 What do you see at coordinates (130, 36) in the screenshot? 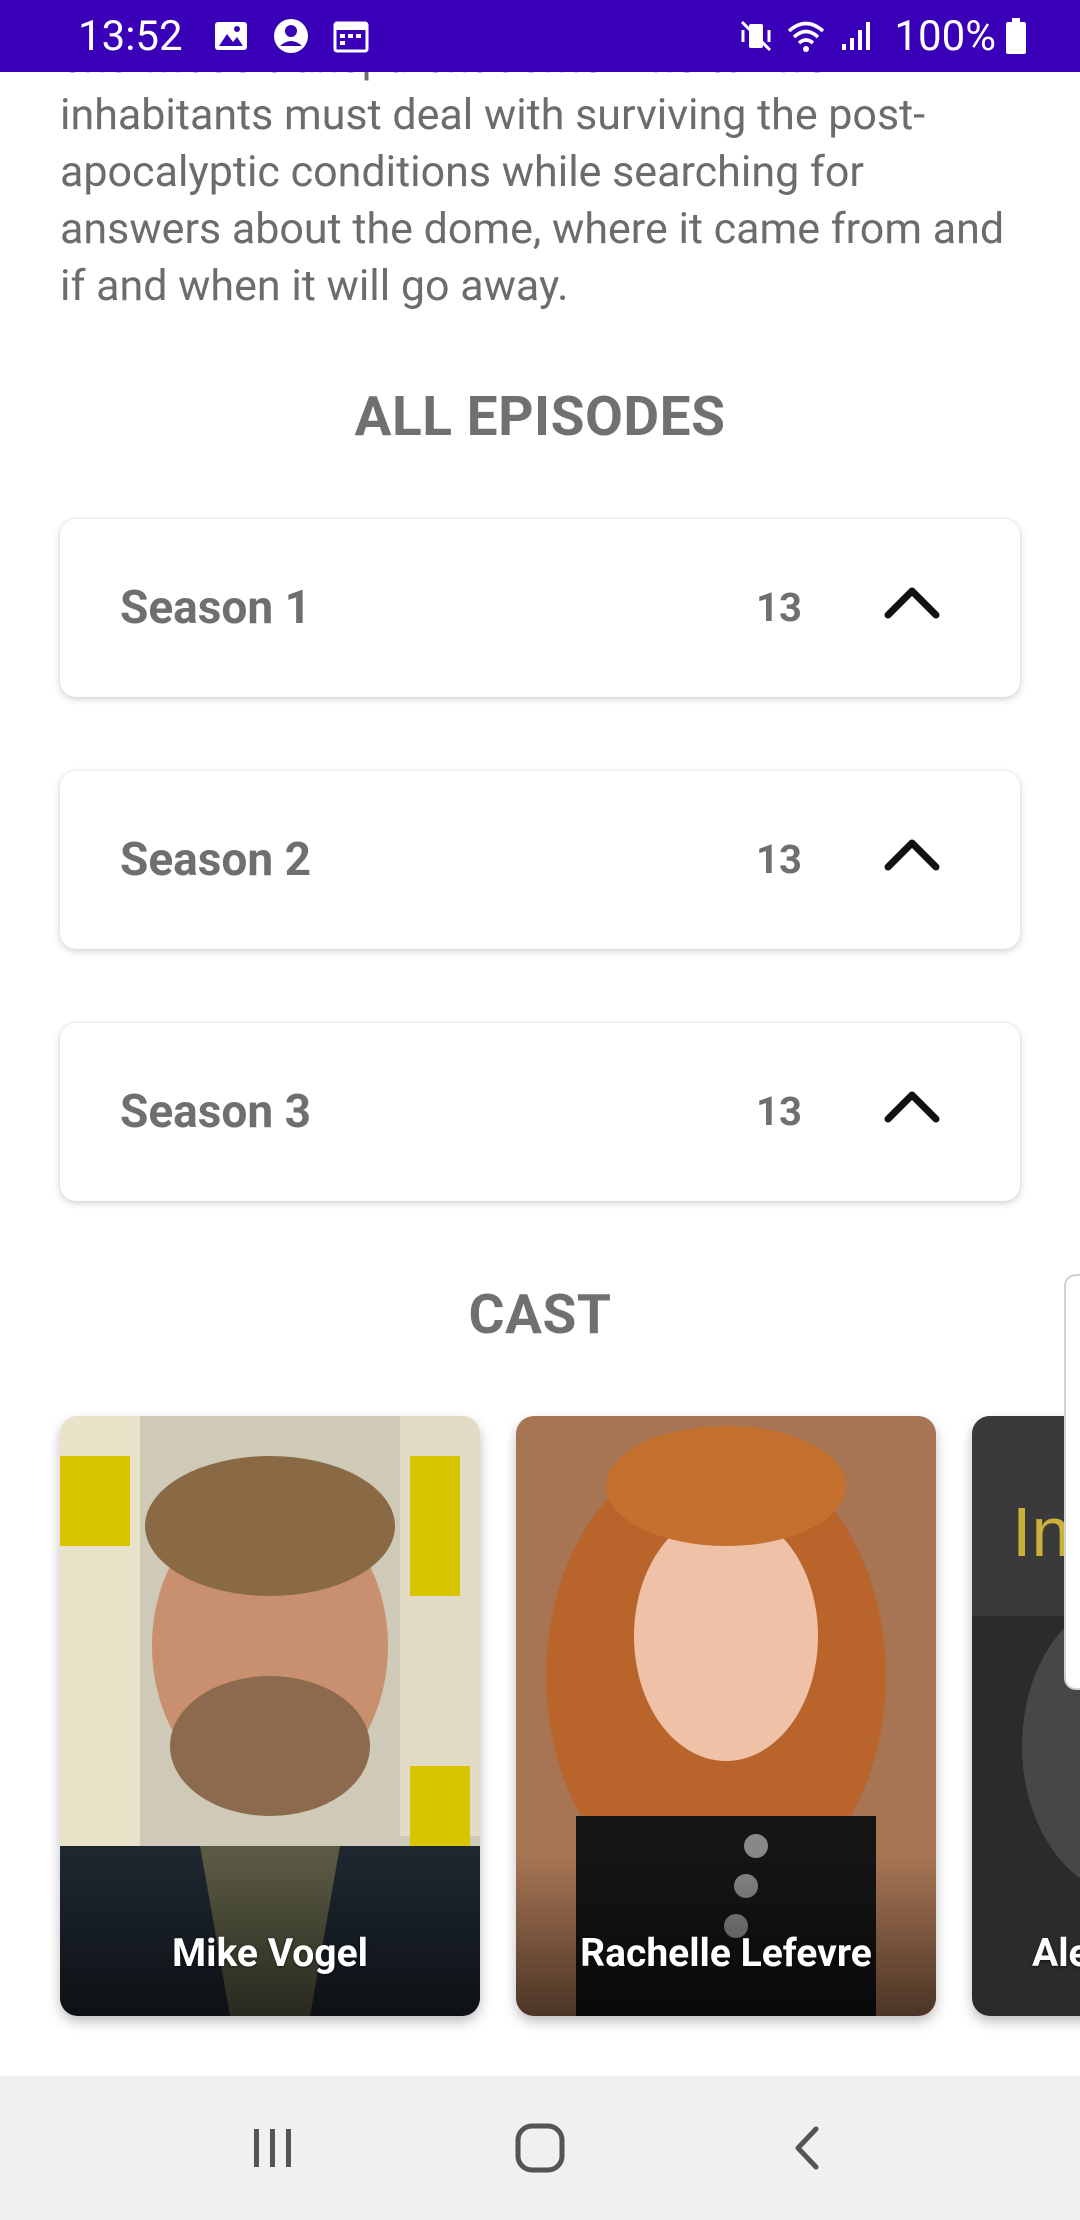
I see `status-time: 13:52` at bounding box center [130, 36].